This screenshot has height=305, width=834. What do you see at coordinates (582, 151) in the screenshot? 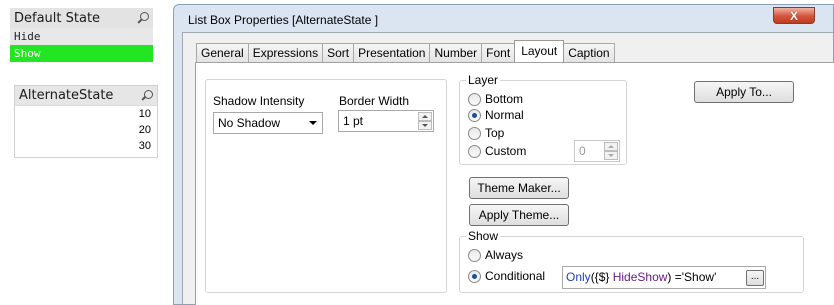
I see `layer-custom-value: 0` at bounding box center [582, 151].